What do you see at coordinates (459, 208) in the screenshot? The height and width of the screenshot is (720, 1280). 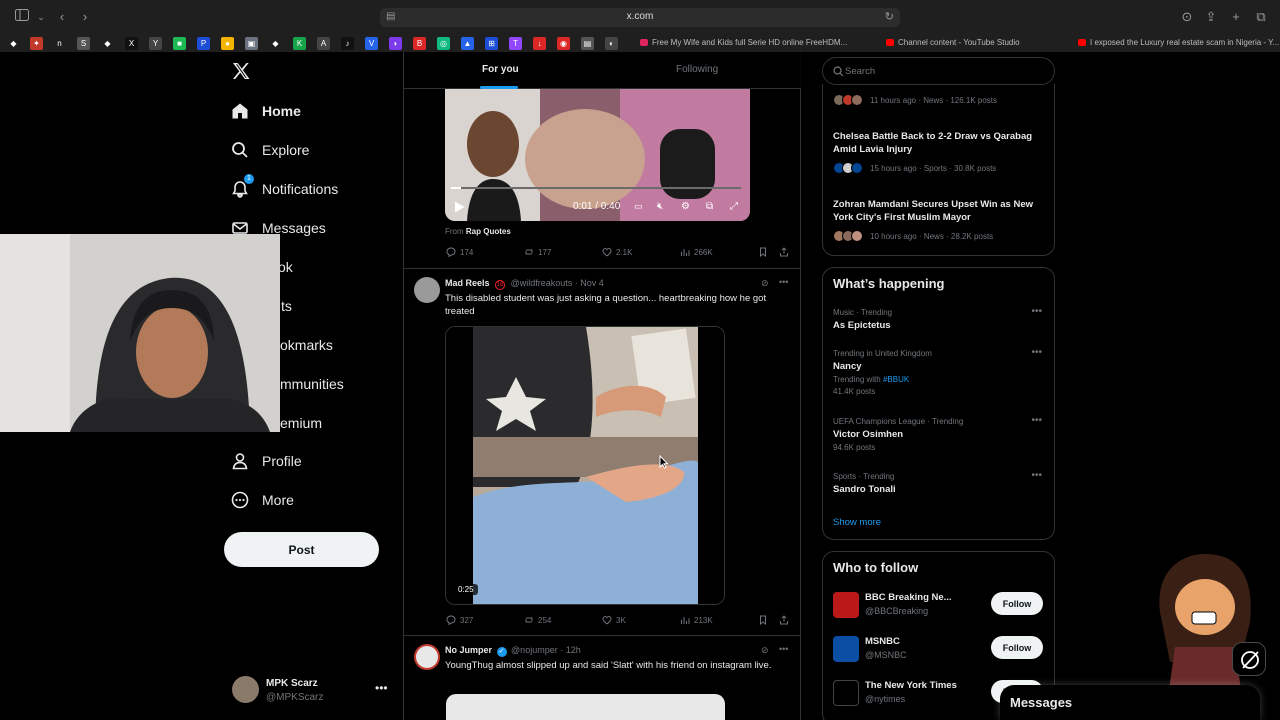 I see `play-icon` at bounding box center [459, 208].